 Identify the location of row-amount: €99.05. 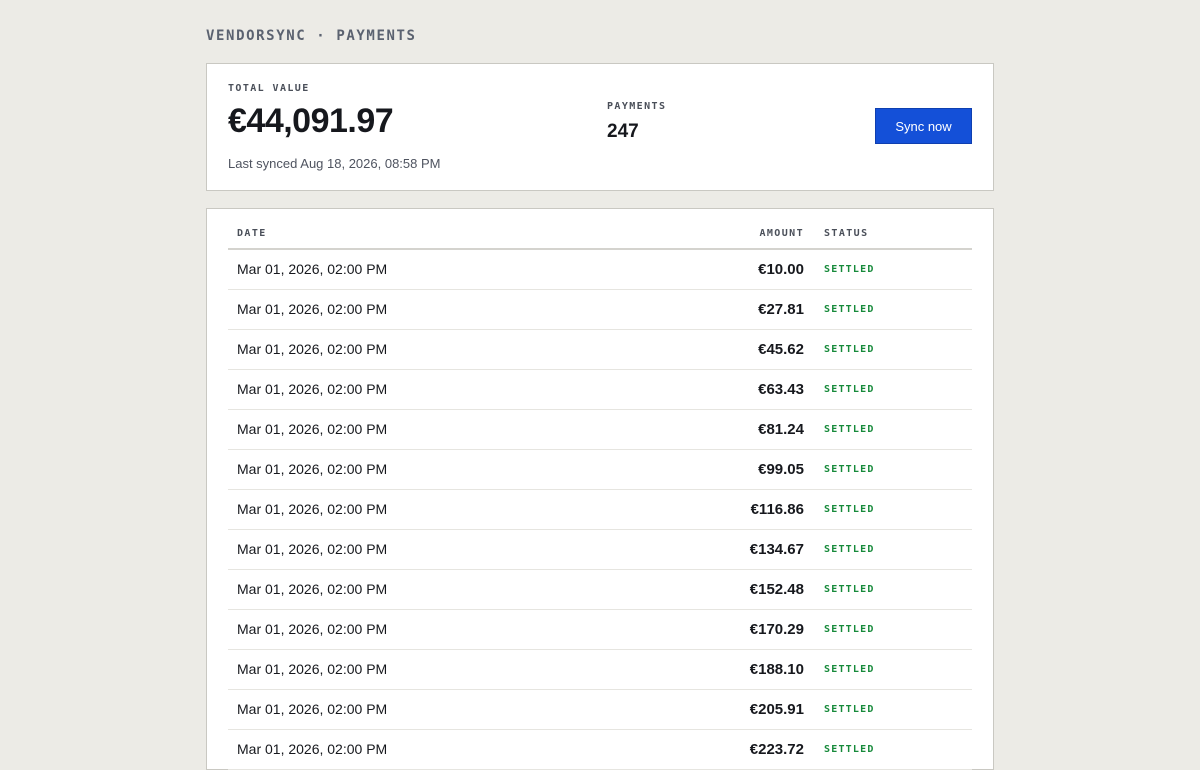
(781, 469).